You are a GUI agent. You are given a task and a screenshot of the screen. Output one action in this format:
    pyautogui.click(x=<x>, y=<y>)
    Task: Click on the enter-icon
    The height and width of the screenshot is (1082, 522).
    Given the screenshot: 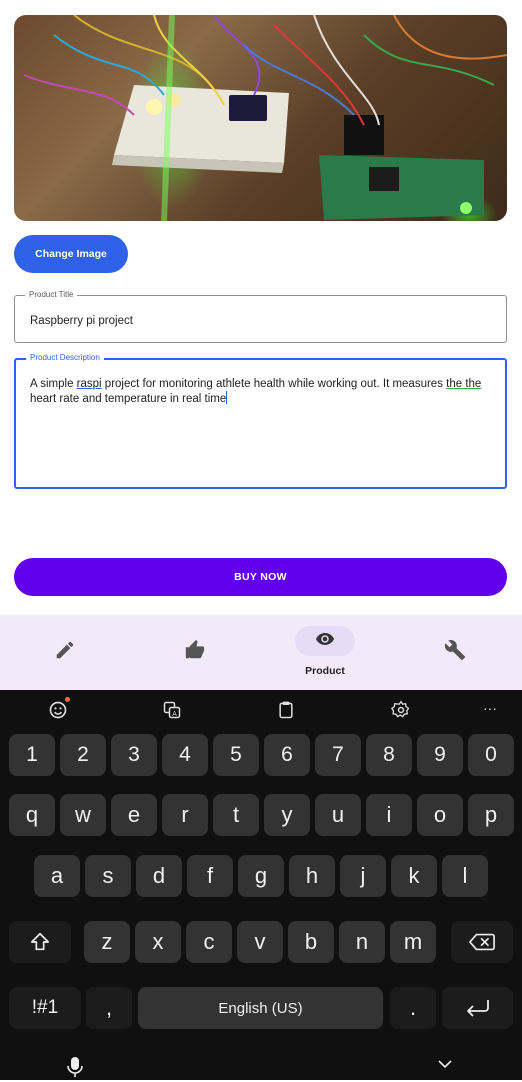 What is the action you would take?
    pyautogui.click(x=477, y=1008)
    